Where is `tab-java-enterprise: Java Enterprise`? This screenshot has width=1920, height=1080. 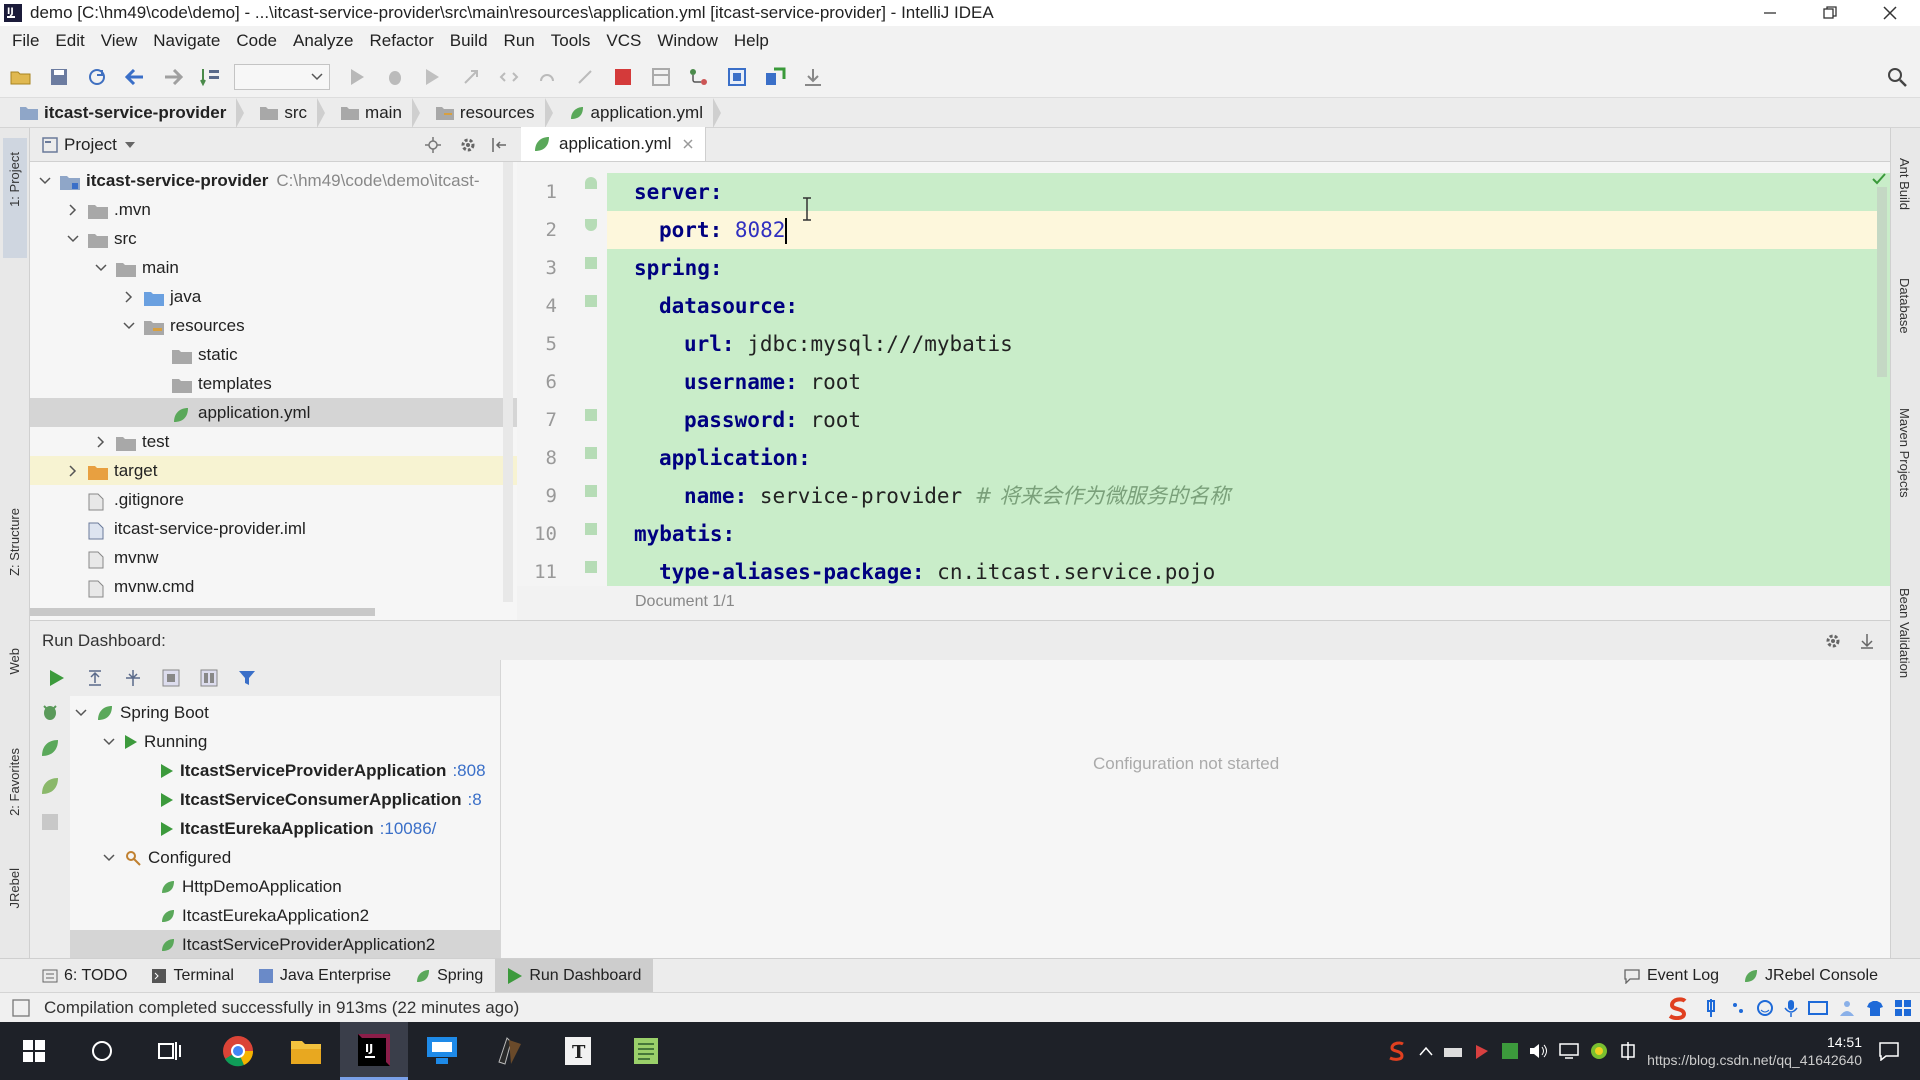
tab-java-enterprise: Java Enterprise is located at coordinates (324, 976).